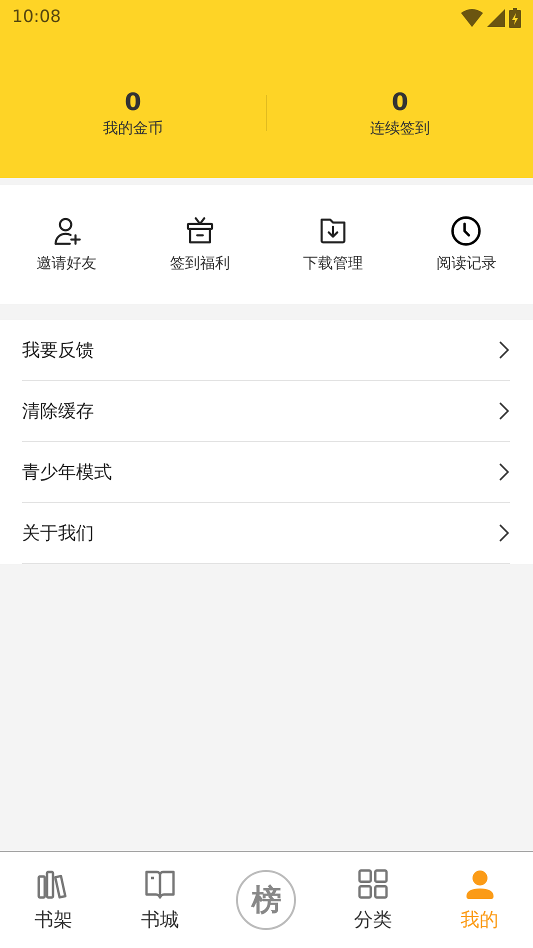 The width and height of the screenshot is (533, 948). What do you see at coordinates (333, 244) in the screenshot?
I see `shortcut-button: 下载管理` at bounding box center [333, 244].